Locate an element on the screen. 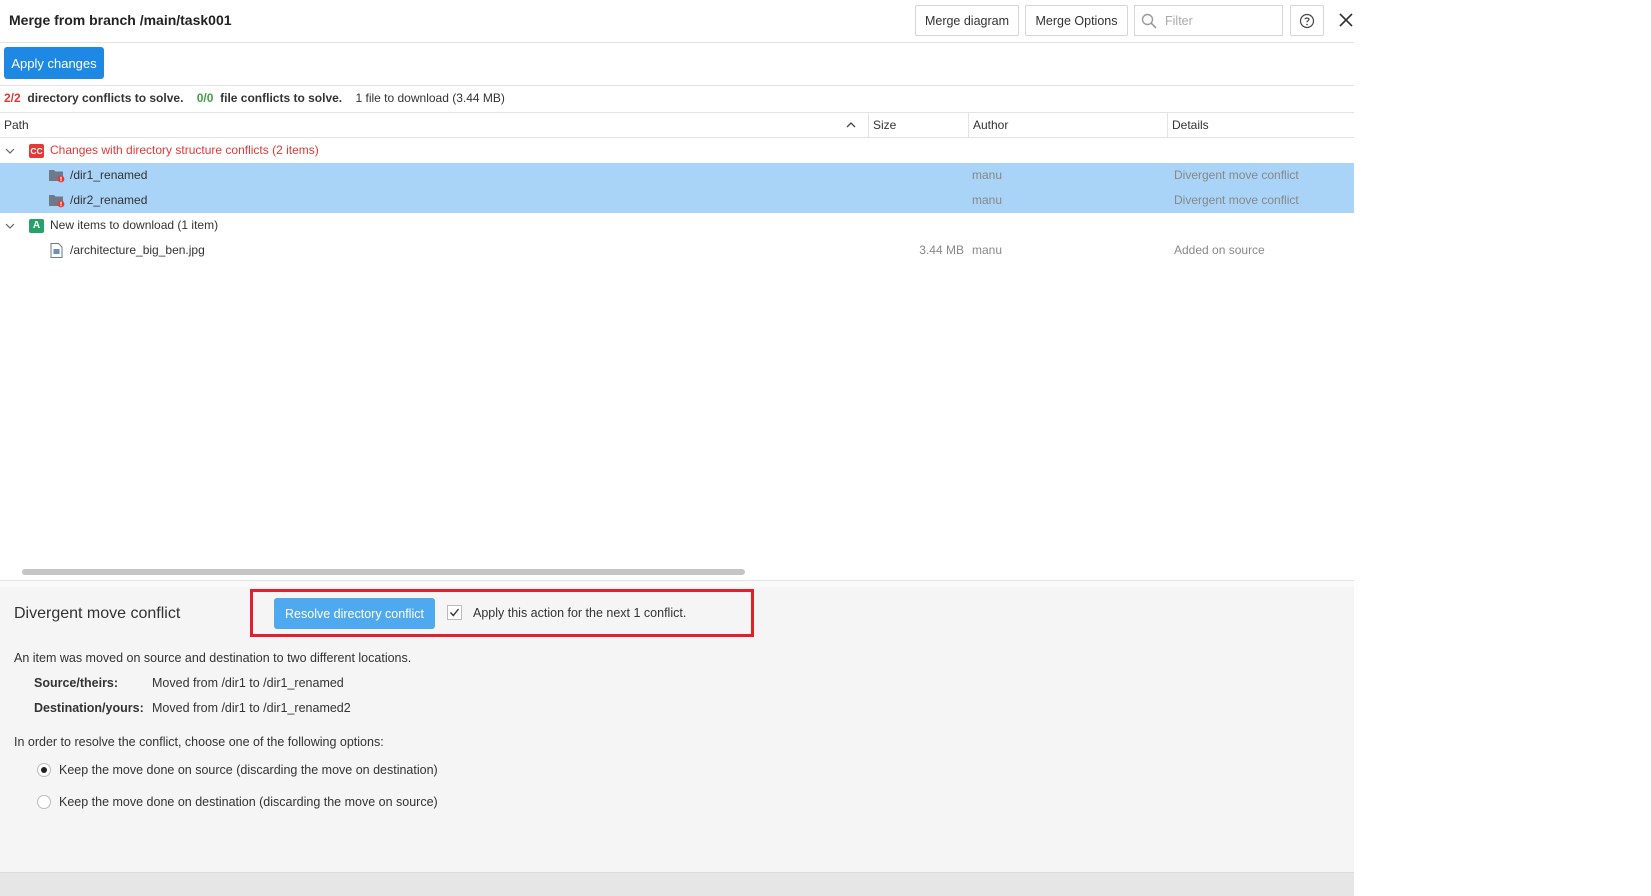 Image resolution: width=1651 pixels, height=896 pixels. group-label: New items to download (1 item) is located at coordinates (134, 225).